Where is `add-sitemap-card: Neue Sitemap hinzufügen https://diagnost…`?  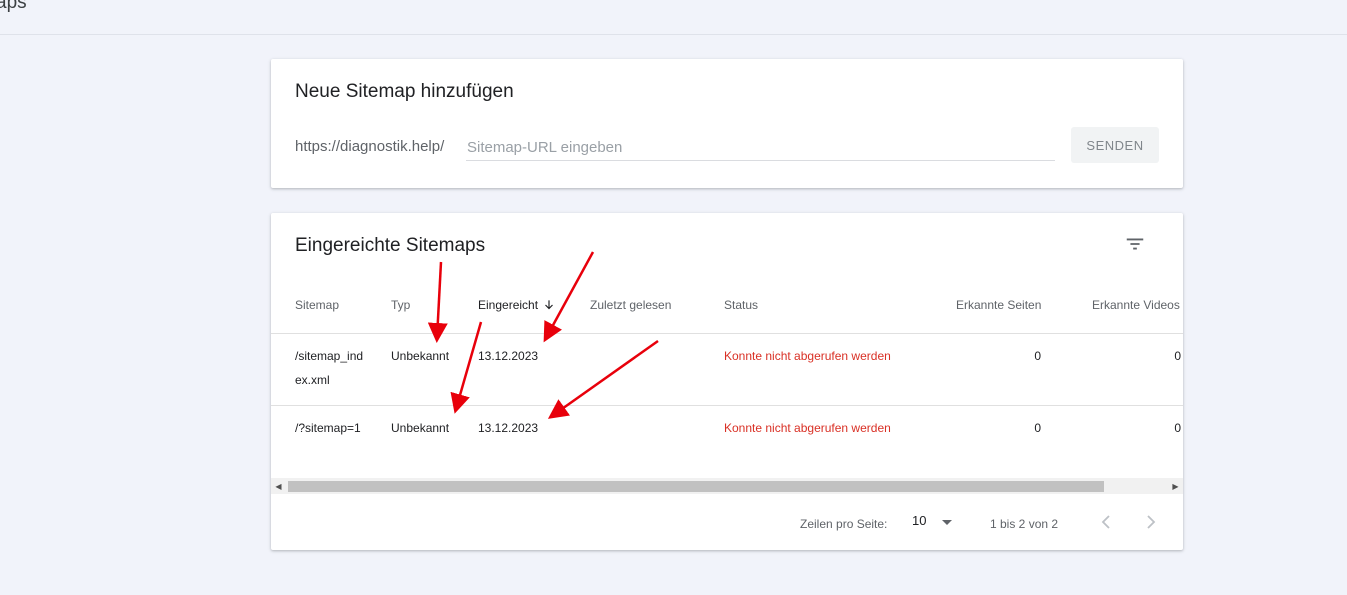
add-sitemap-card: Neue Sitemap hinzufügen https://diagnost… is located at coordinates (727, 123).